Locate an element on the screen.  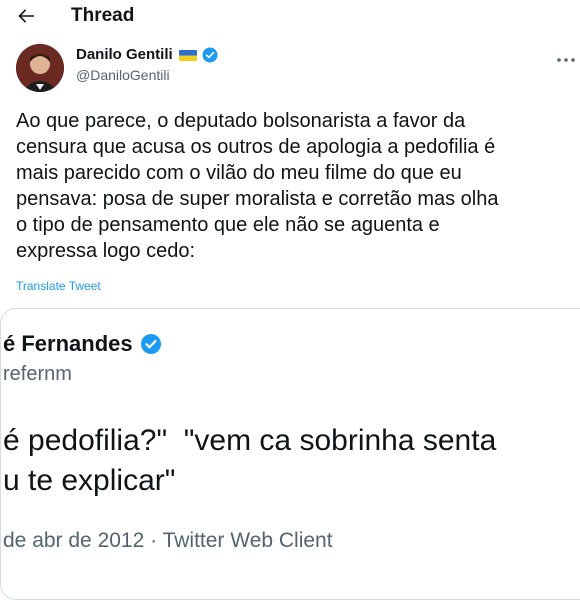
ukraine-flag-icon is located at coordinates (187, 55).